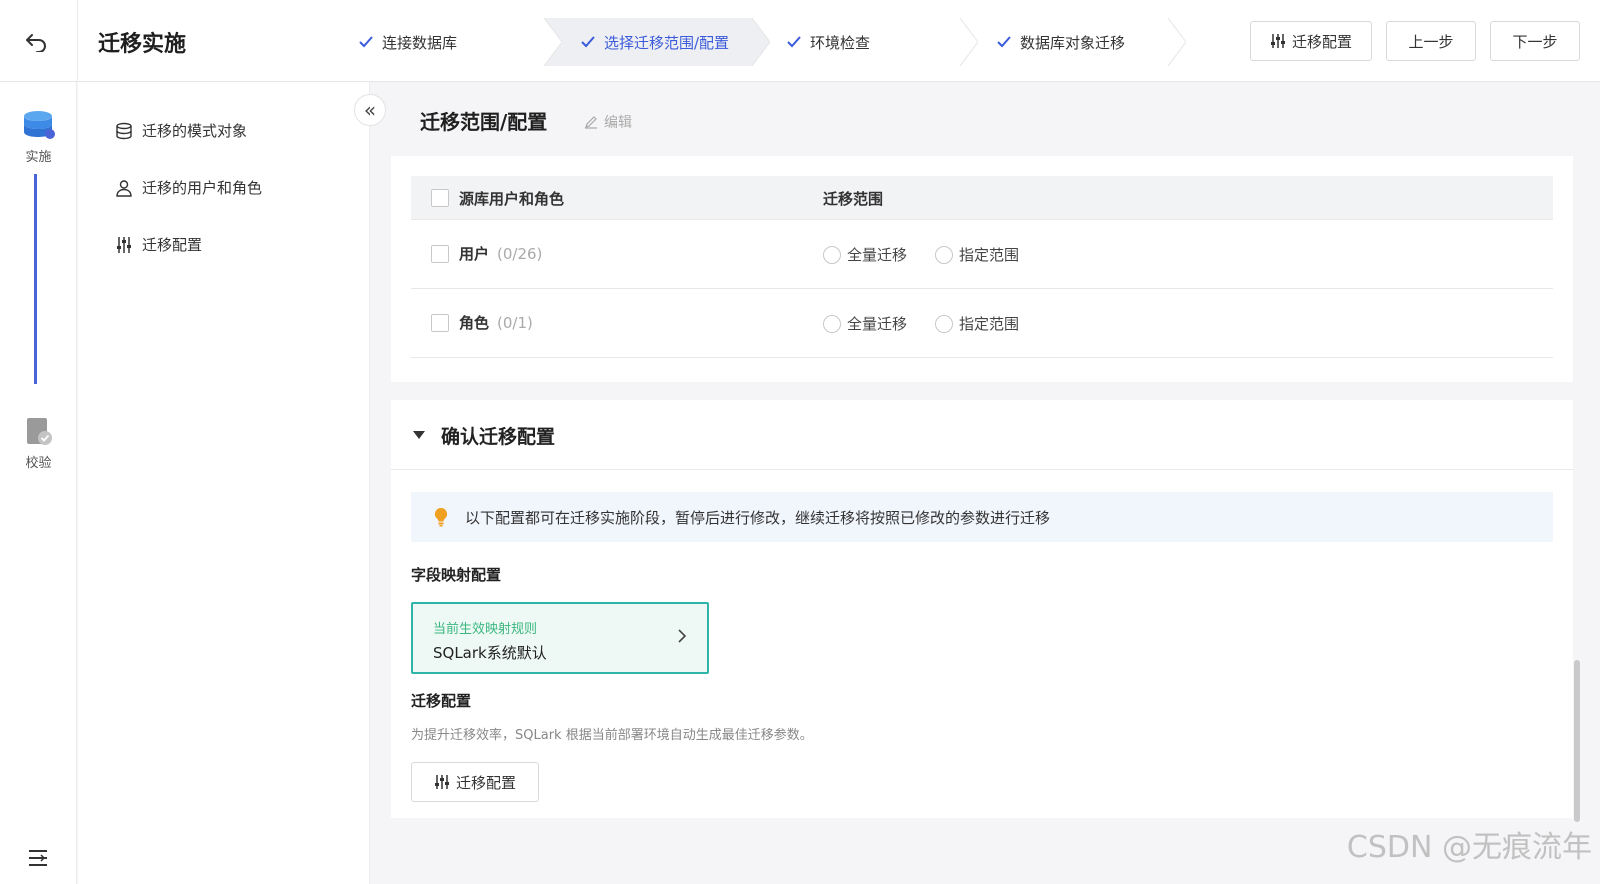 The width and height of the screenshot is (1600, 884). I want to click on row-count: (0/26), so click(520, 254).